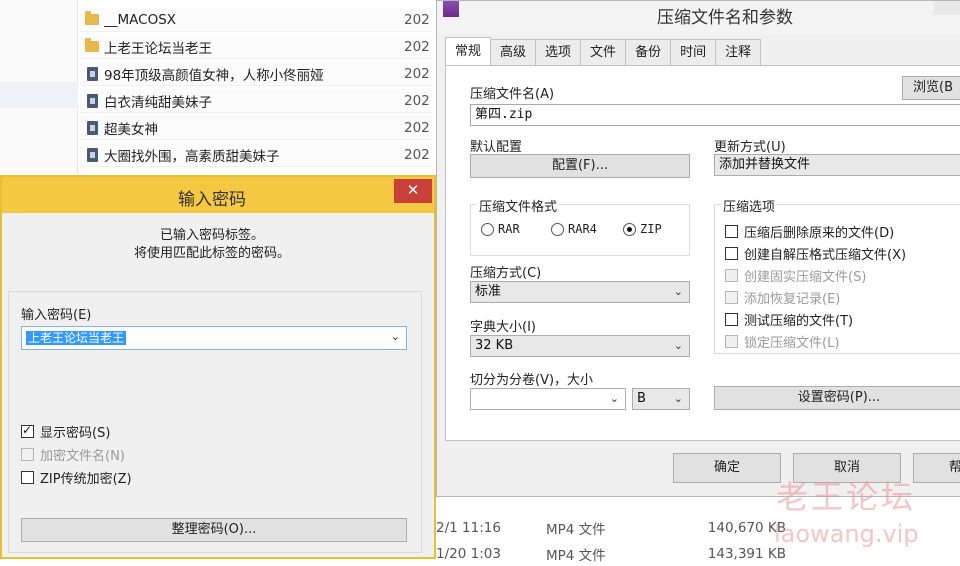 The height and width of the screenshot is (566, 960). I want to click on dialog-title: 输入密码, so click(212, 200).